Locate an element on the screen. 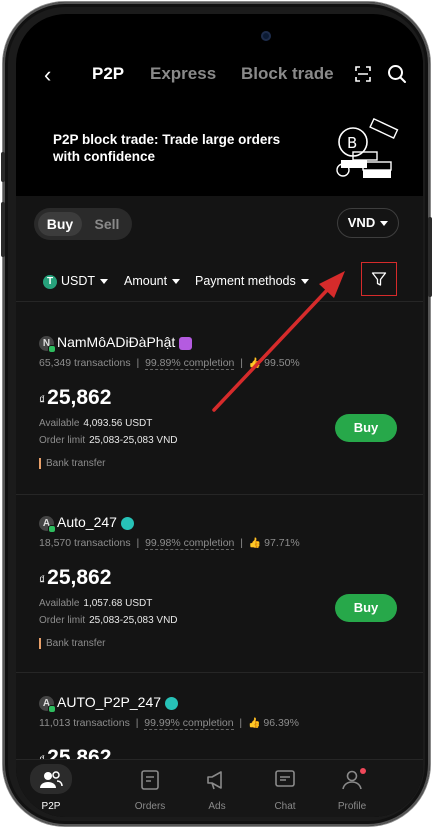  sell-toggle: Sell is located at coordinates (107, 224).